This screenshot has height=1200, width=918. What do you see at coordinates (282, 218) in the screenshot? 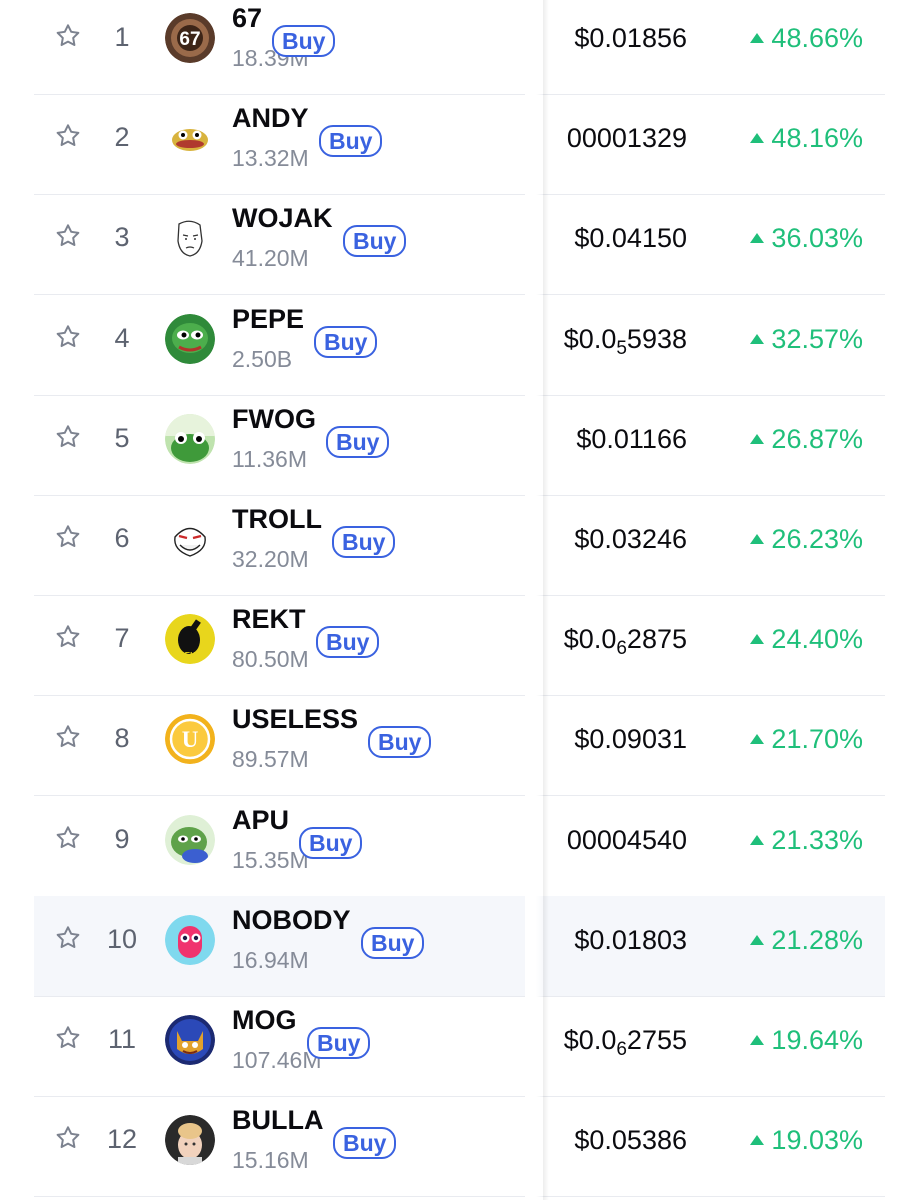
I see `token-name: WOJAK` at bounding box center [282, 218].